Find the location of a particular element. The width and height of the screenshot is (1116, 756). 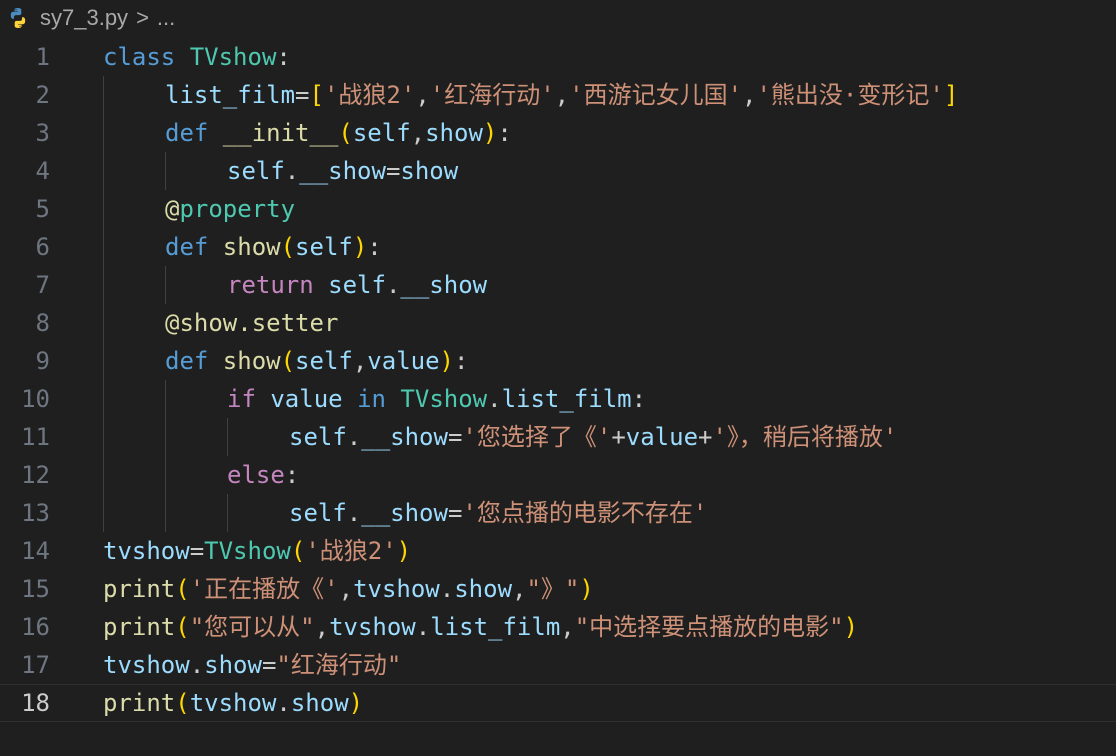

code-text: tvshow=TVshow('战狼2') is located at coordinates (257, 551).